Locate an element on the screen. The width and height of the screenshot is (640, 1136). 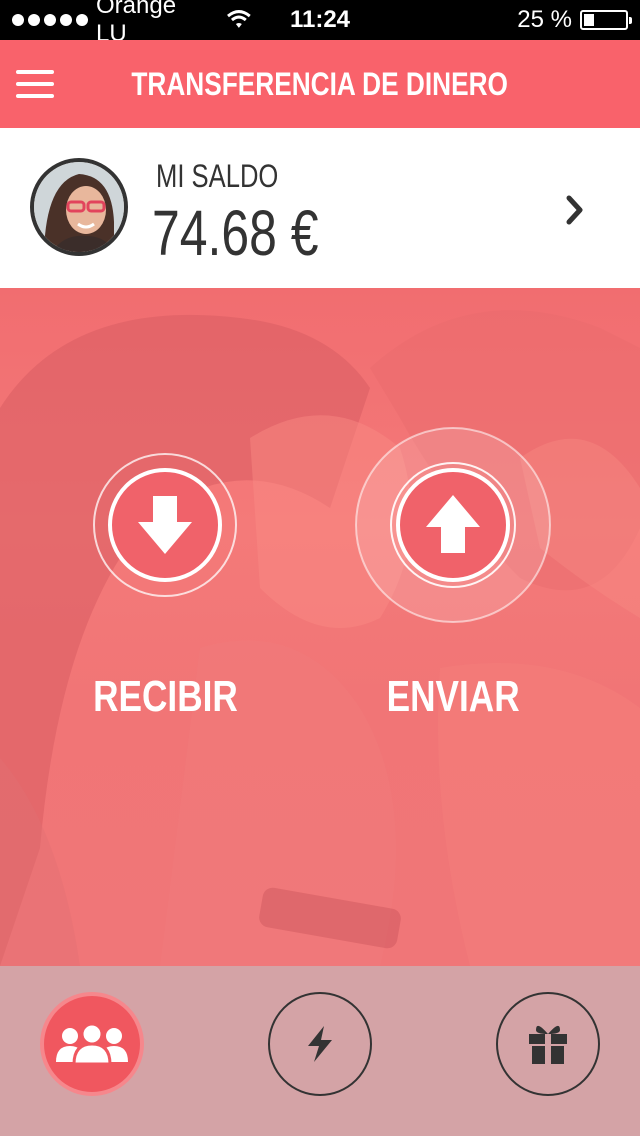
nav-bar: TRANSFERENCIA DE DINERO is located at coordinates (320, 84).